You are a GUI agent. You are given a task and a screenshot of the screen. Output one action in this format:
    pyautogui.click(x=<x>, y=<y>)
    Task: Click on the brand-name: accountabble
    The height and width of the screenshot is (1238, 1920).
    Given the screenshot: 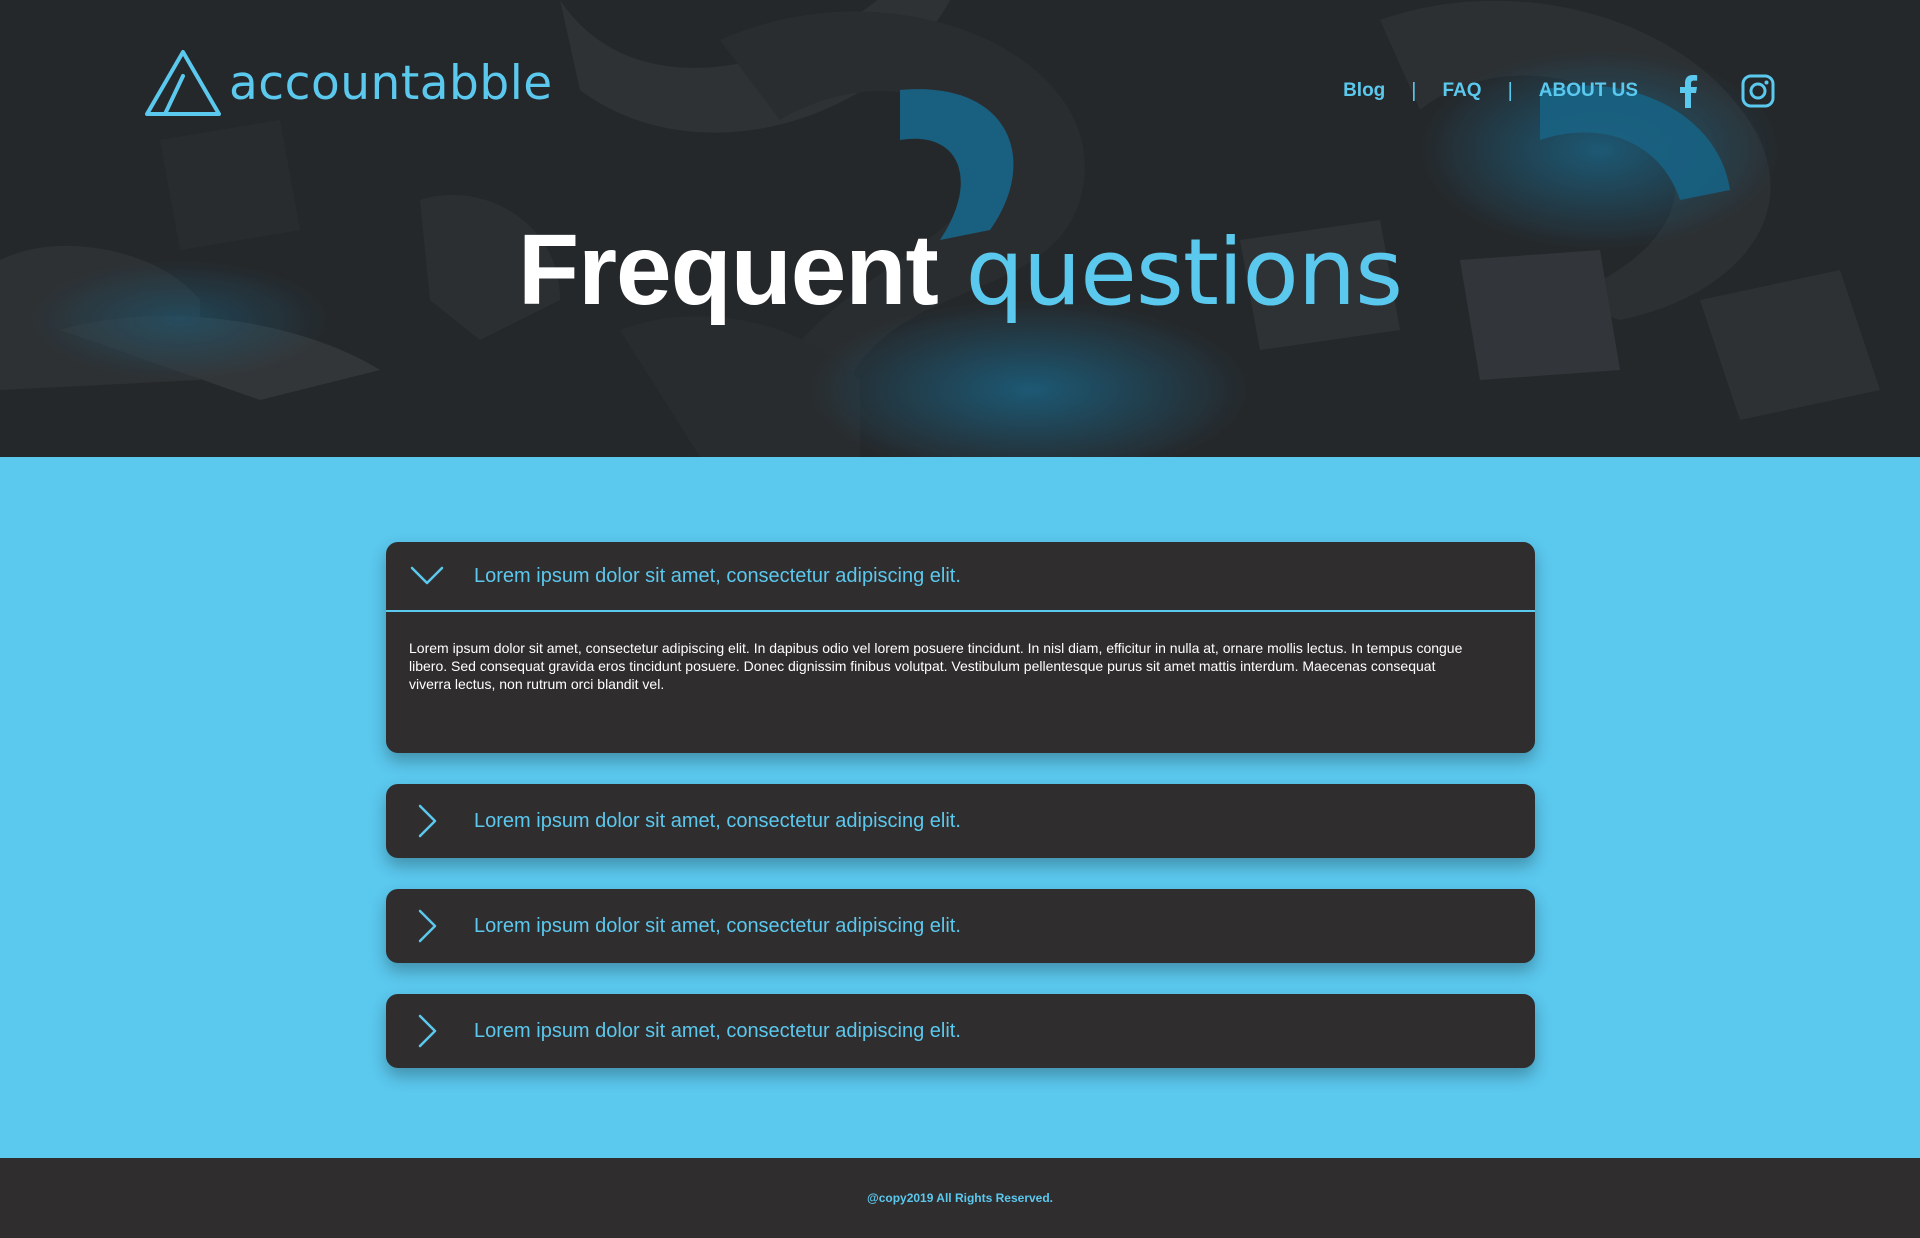 What is the action you would take?
    pyautogui.click(x=391, y=83)
    